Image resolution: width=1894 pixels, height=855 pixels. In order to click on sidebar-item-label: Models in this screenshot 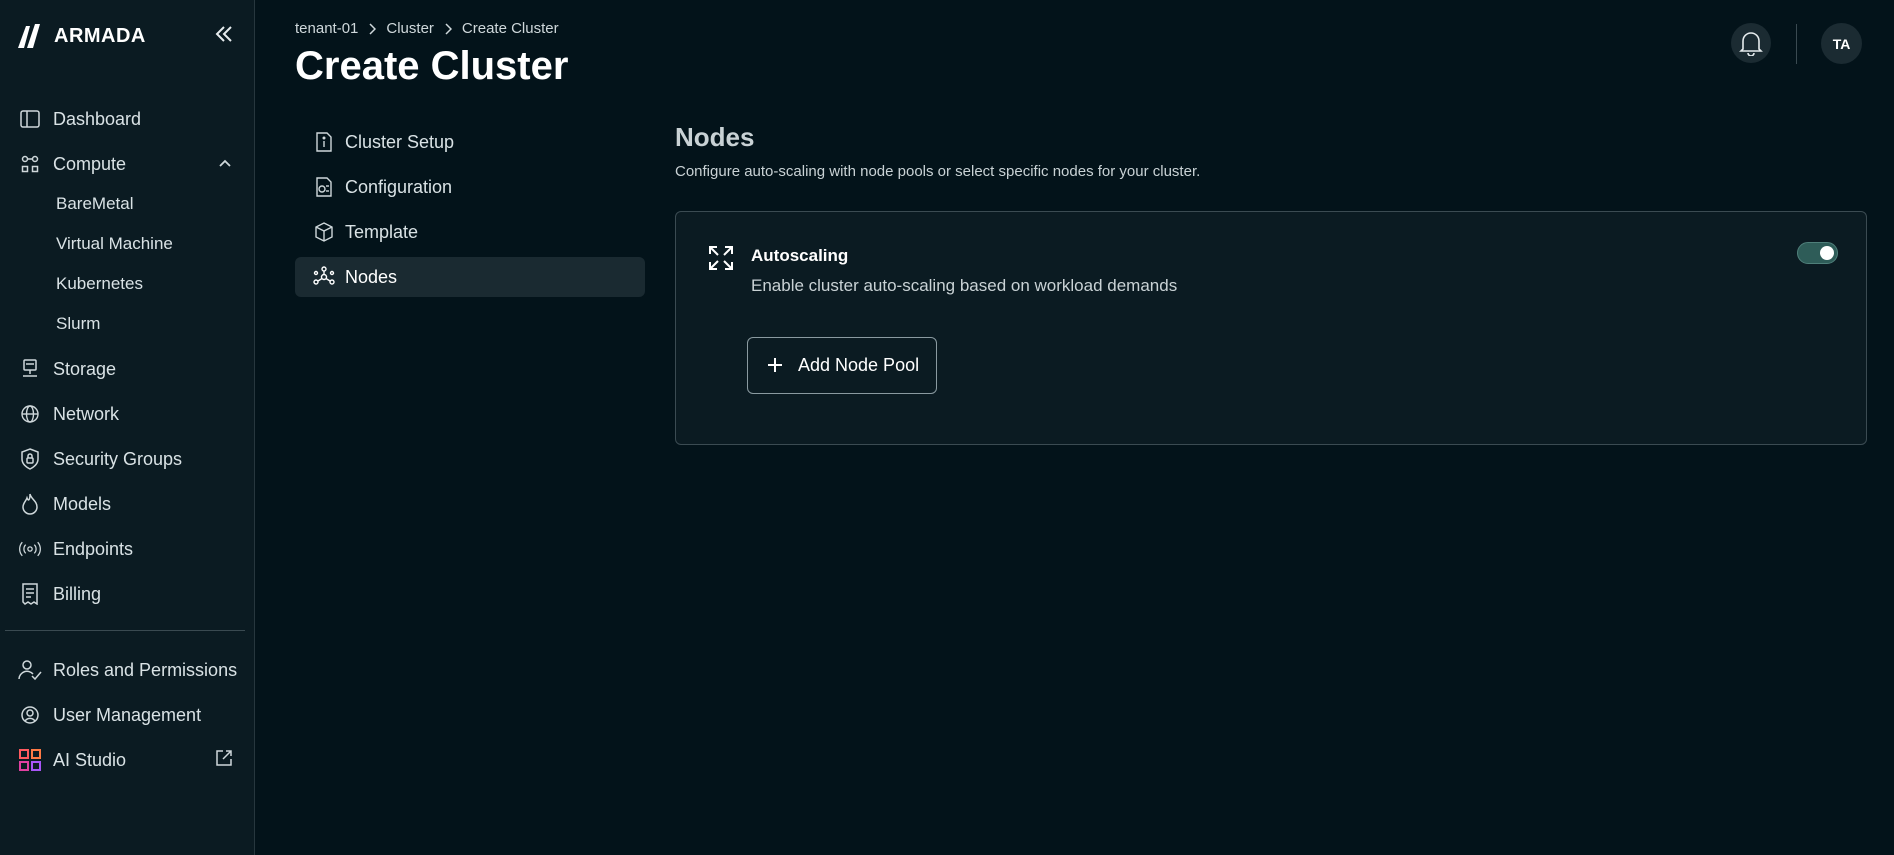, I will do `click(82, 503)`.